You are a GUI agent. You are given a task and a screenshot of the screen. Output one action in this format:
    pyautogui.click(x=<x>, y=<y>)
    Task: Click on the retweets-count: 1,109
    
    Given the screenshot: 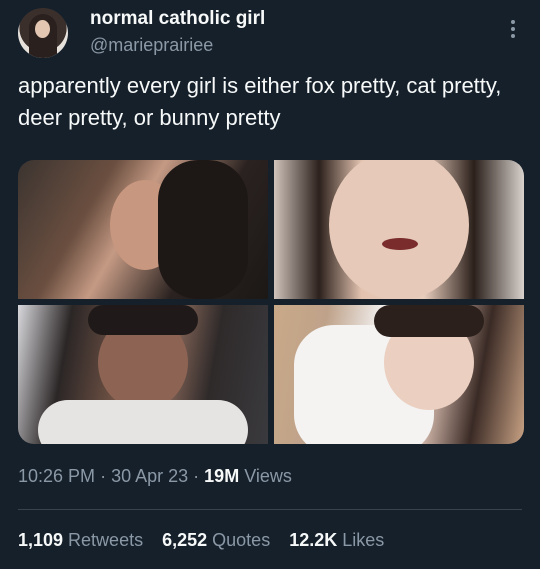 What is the action you would take?
    pyautogui.click(x=41, y=540)
    